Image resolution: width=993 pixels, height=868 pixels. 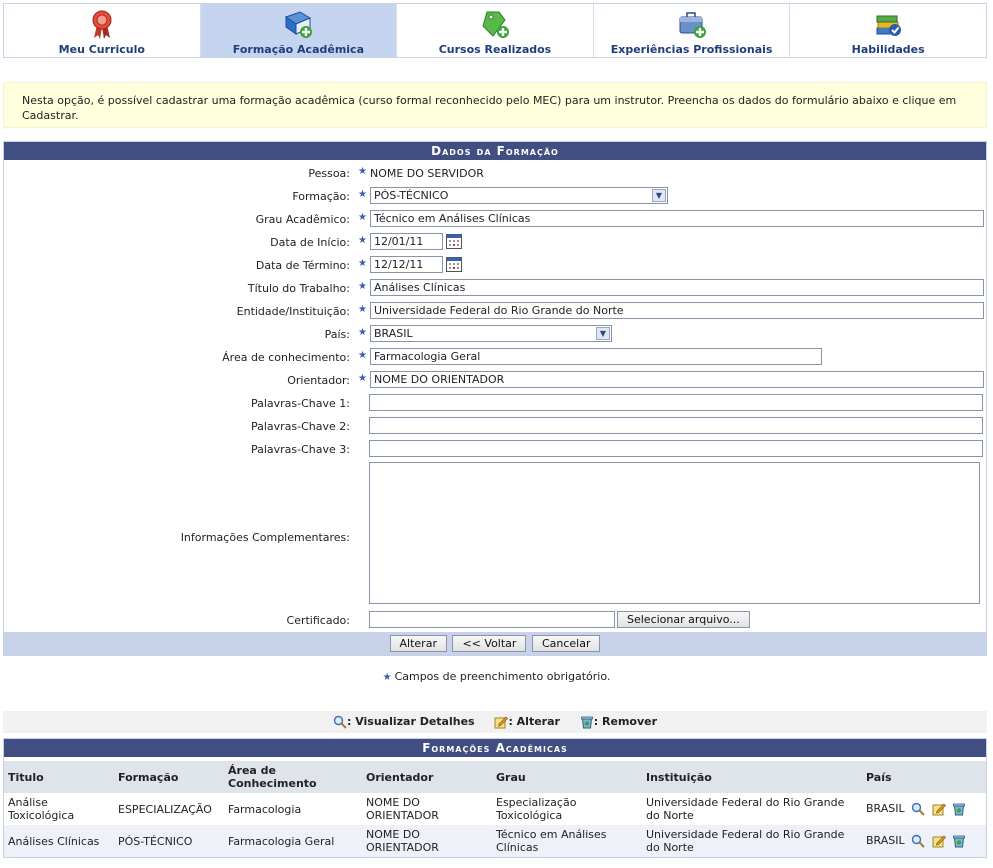 What do you see at coordinates (495, 24) in the screenshot?
I see `tag-add-icon` at bounding box center [495, 24].